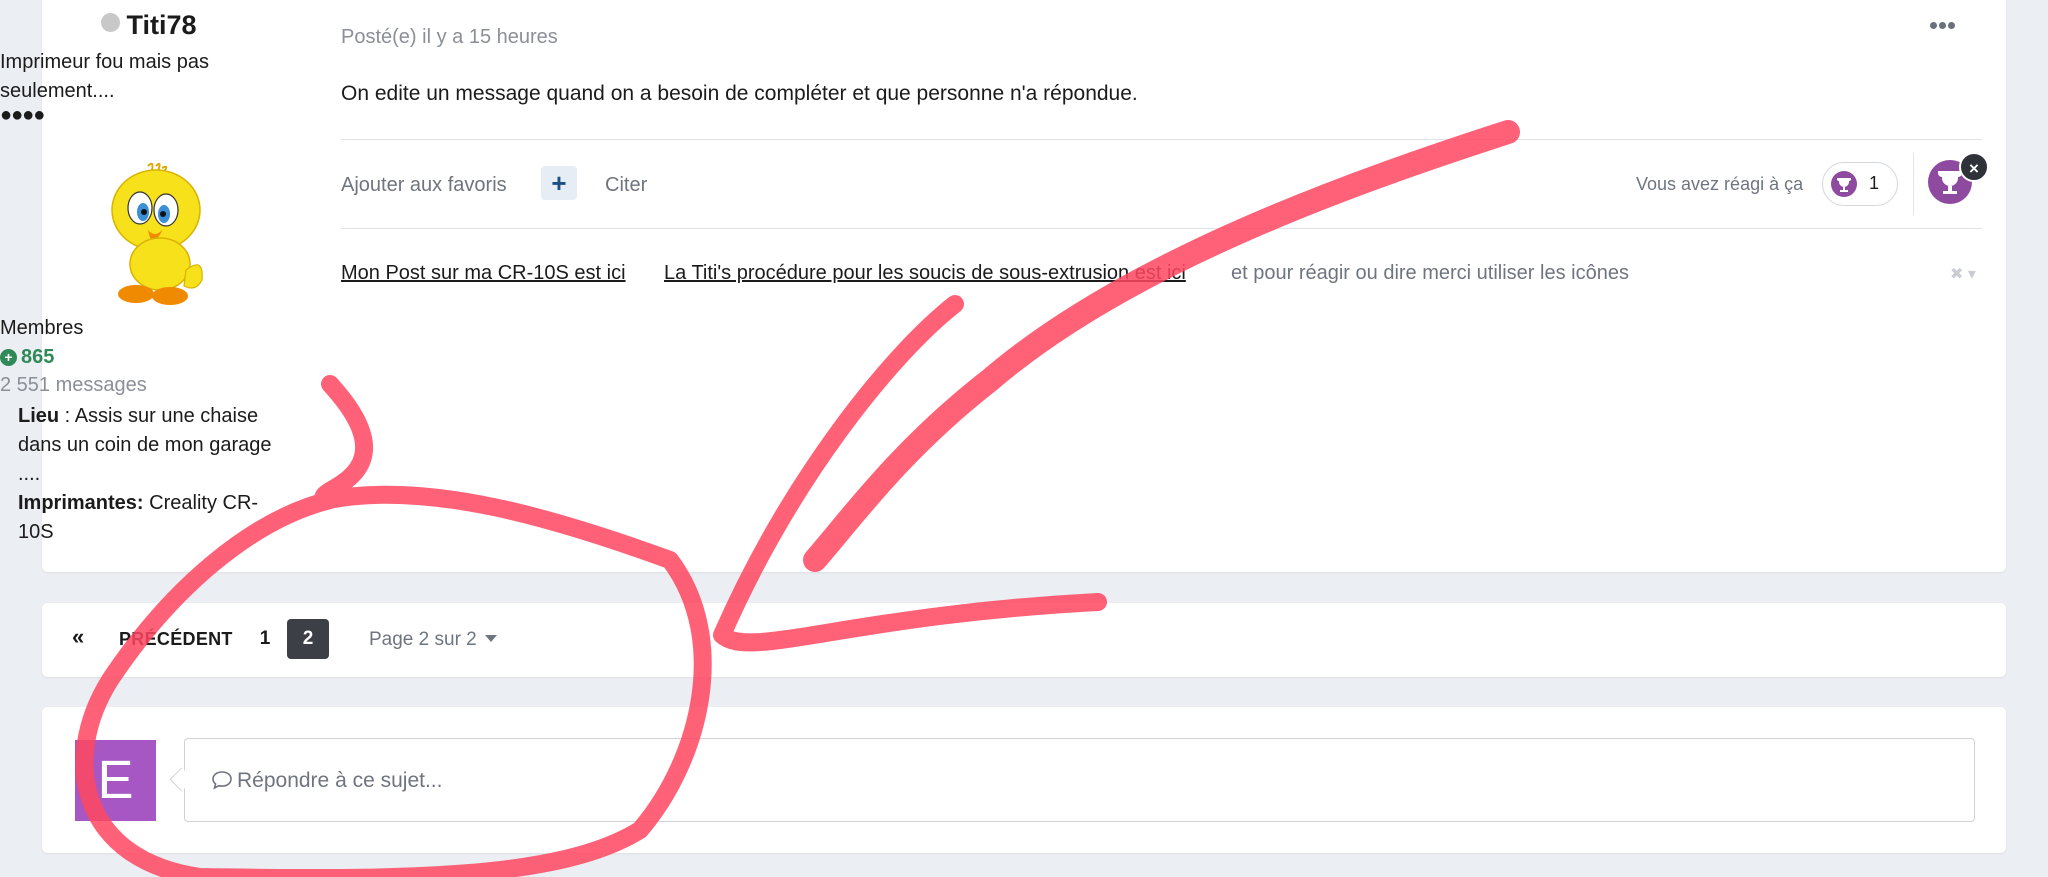 This screenshot has height=877, width=2048. I want to click on author-reputation: +865, so click(149, 357).